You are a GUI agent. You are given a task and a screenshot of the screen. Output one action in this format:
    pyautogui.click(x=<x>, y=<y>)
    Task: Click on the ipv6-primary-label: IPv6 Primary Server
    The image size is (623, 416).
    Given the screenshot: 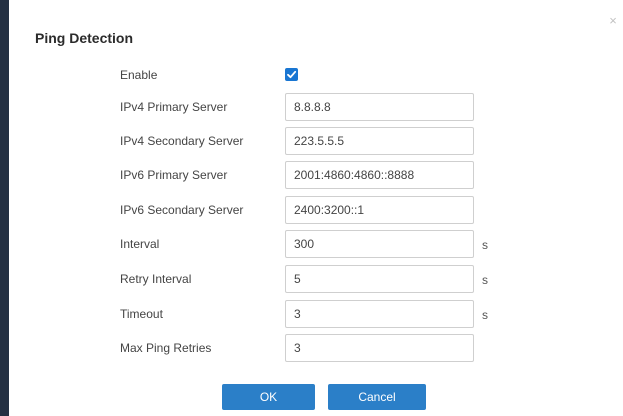 What is the action you would take?
    pyautogui.click(x=174, y=175)
    